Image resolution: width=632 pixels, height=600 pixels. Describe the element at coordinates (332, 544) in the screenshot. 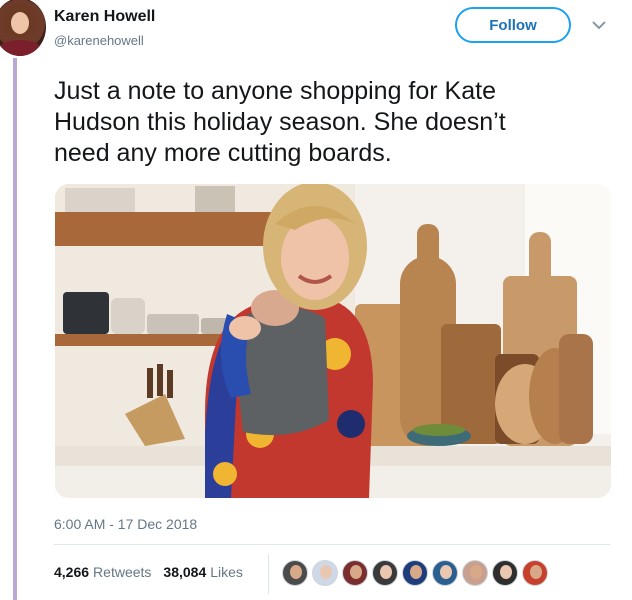

I see `stats-divider` at that location.